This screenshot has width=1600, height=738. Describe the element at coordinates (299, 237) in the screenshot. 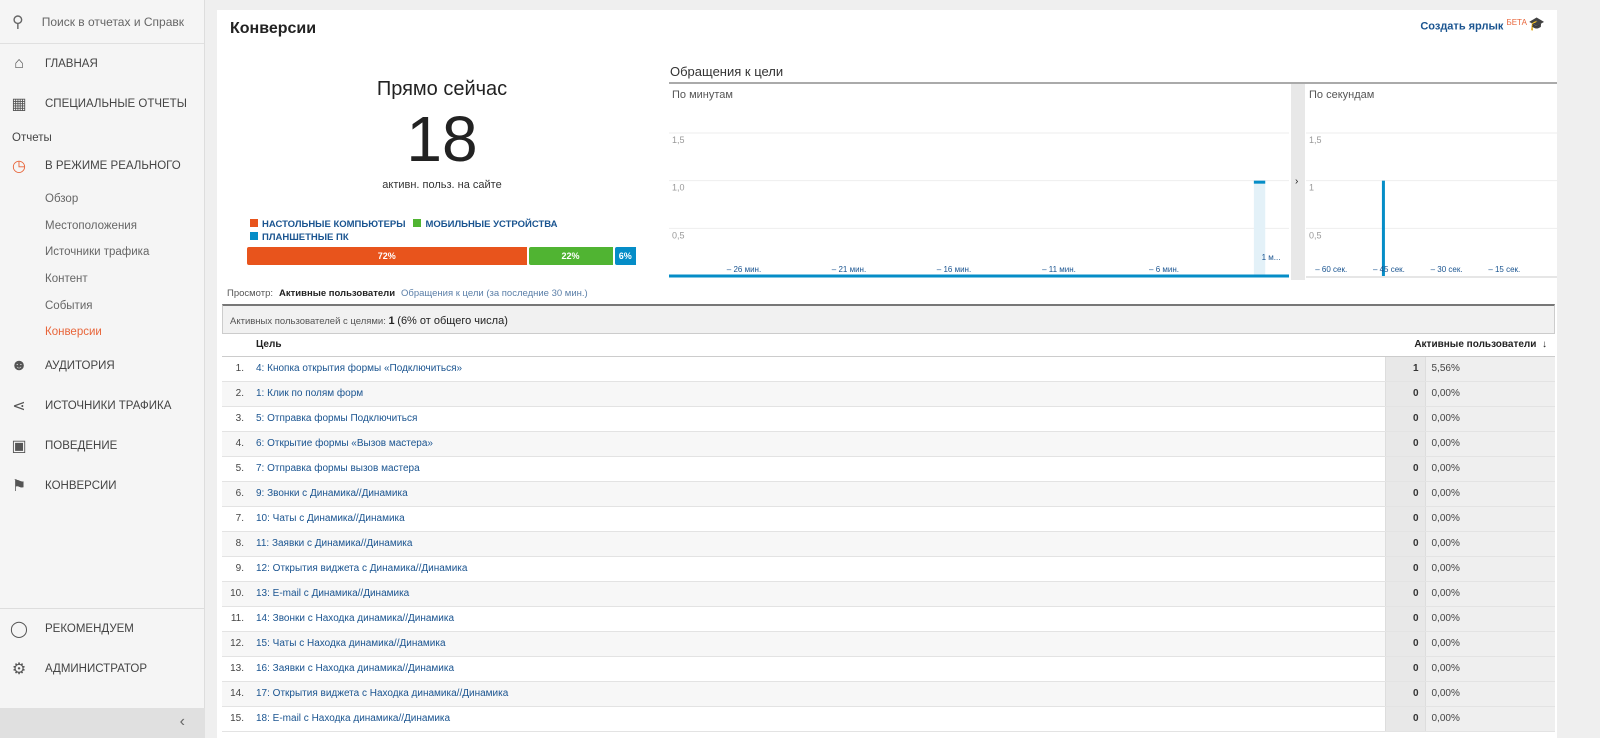

I see `legend-tablet: ПЛАНШЕТНЫЕ ПК` at that location.